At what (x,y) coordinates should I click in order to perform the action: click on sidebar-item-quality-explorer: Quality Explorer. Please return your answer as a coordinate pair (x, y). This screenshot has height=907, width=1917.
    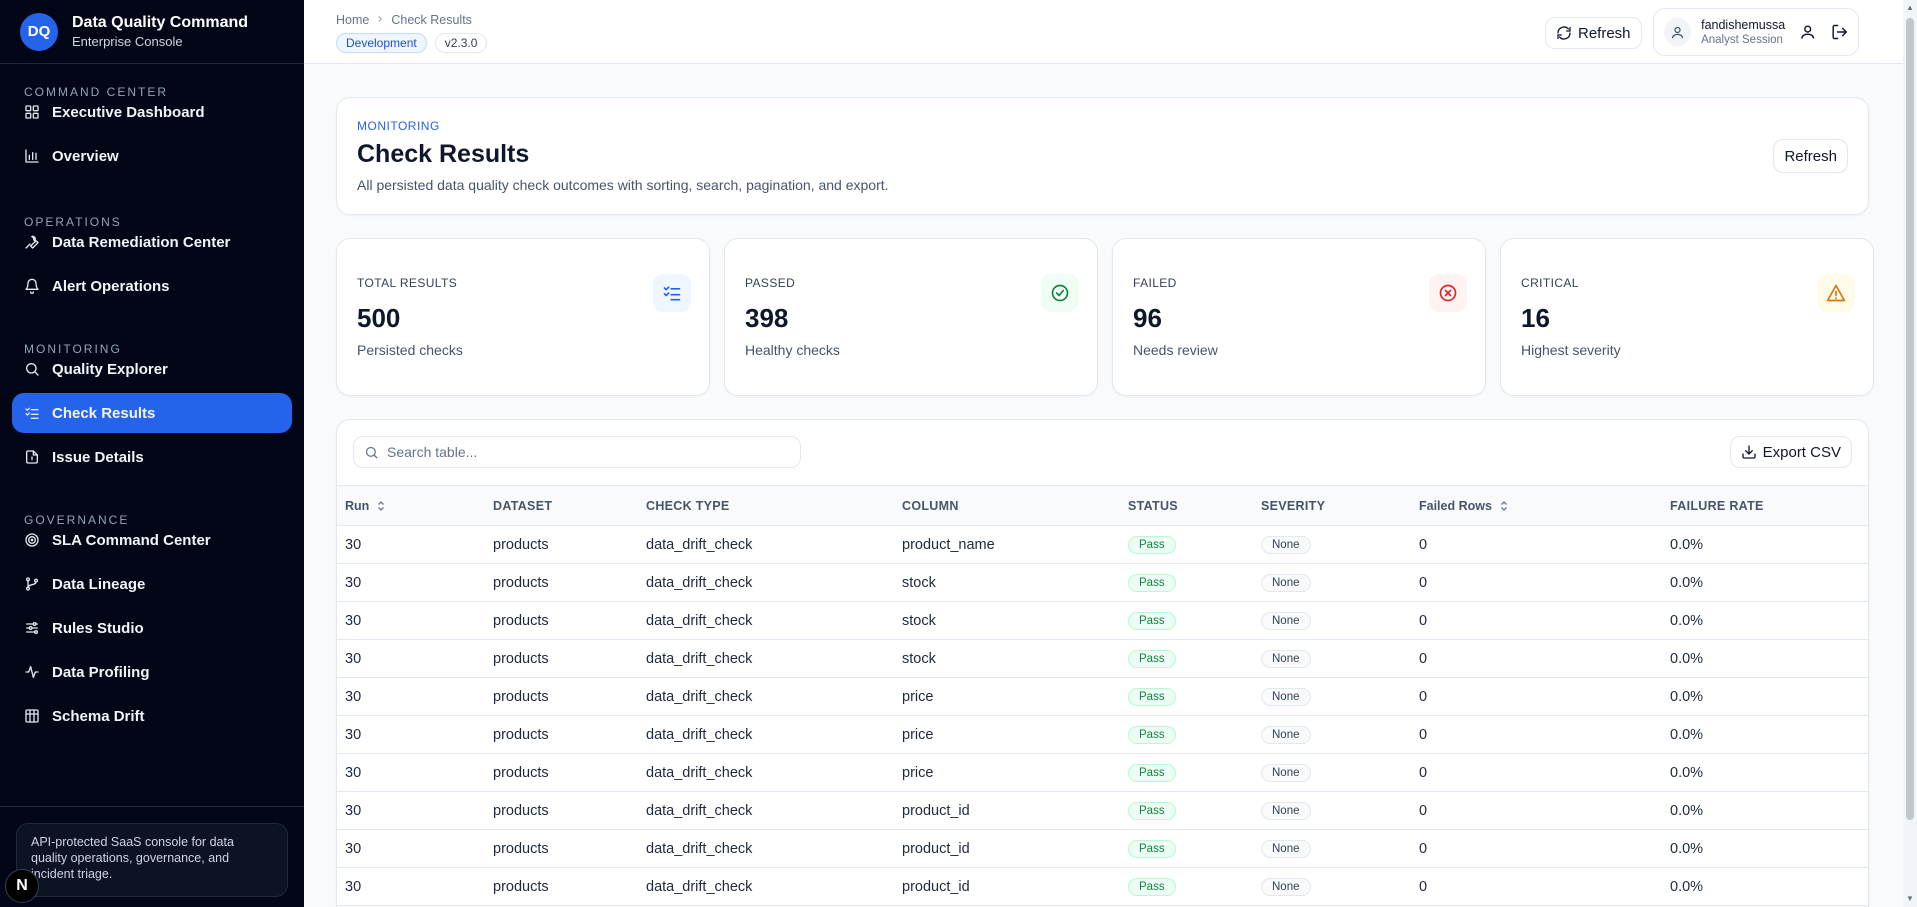
    Looking at the image, I should click on (152, 369).